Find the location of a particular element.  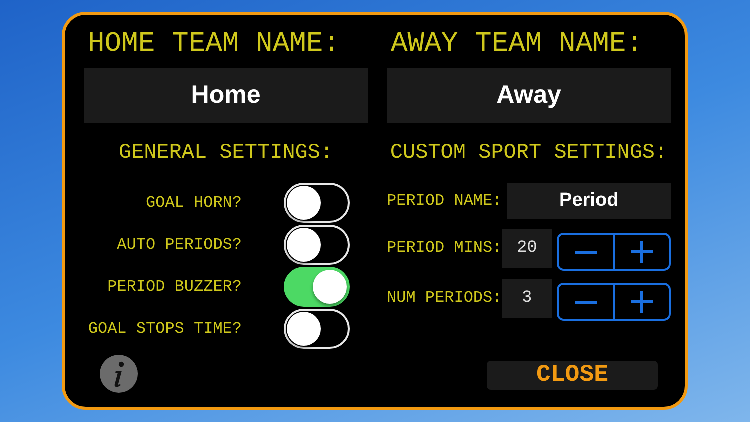

value-field: 3 is located at coordinates (527, 298).